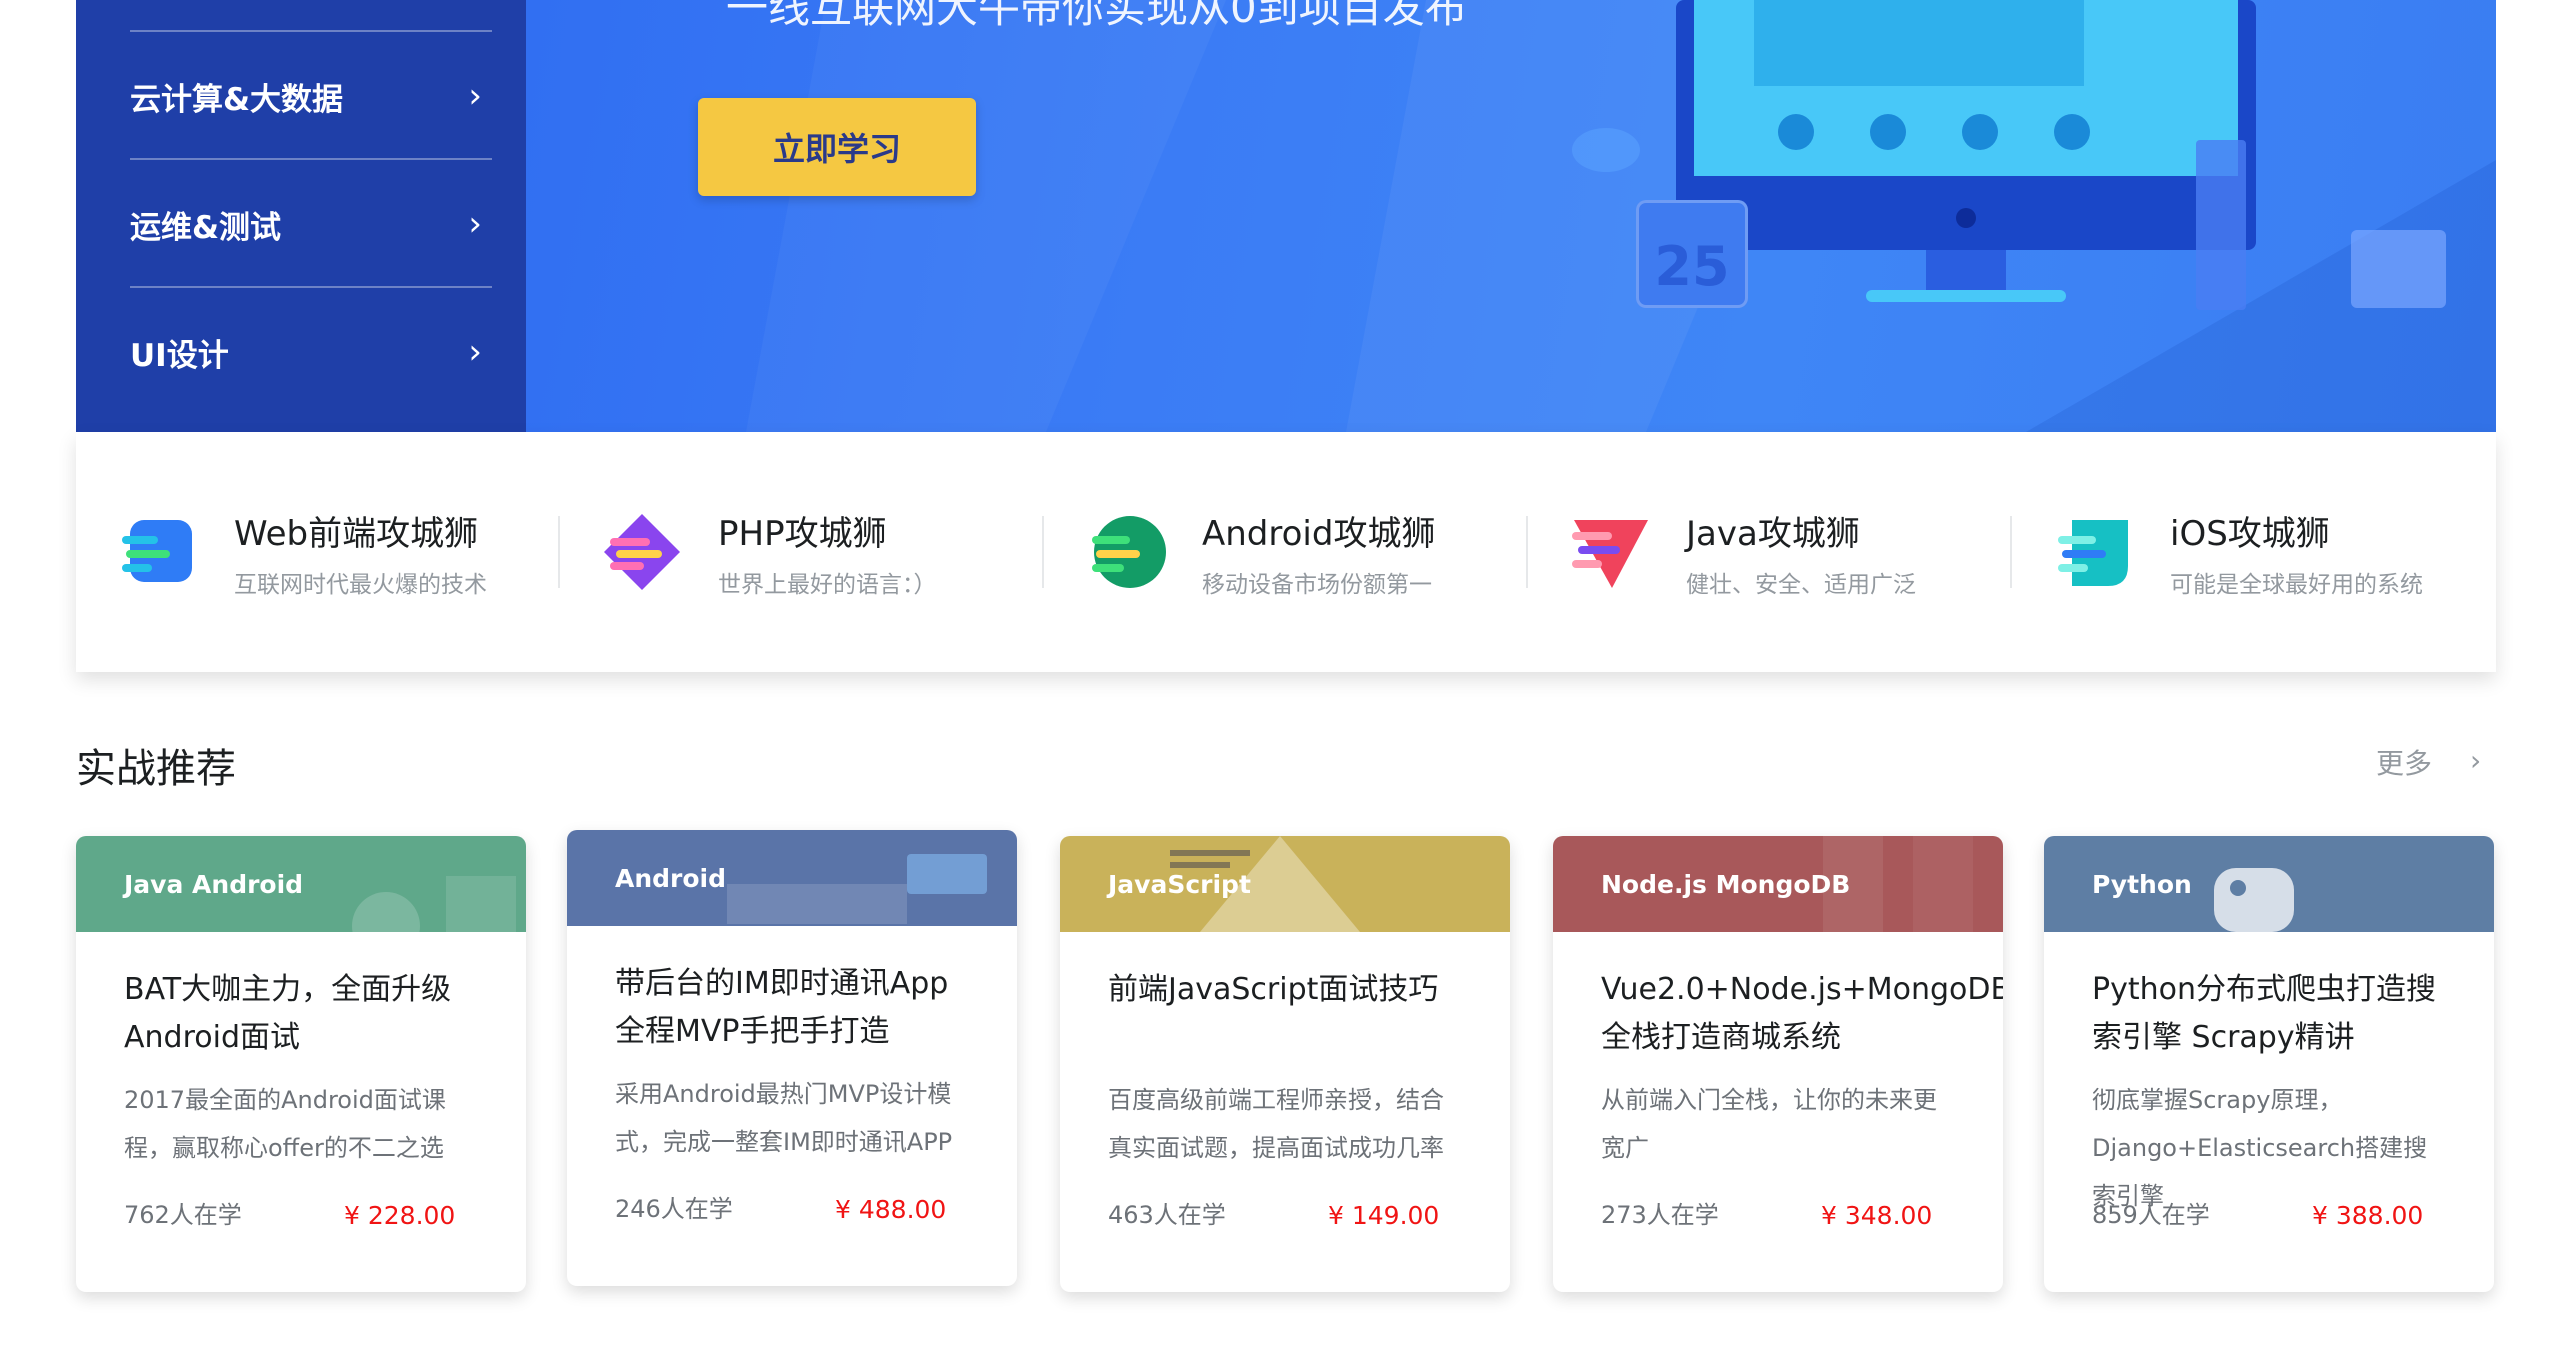  I want to click on course-tags: Python, so click(2142, 884).